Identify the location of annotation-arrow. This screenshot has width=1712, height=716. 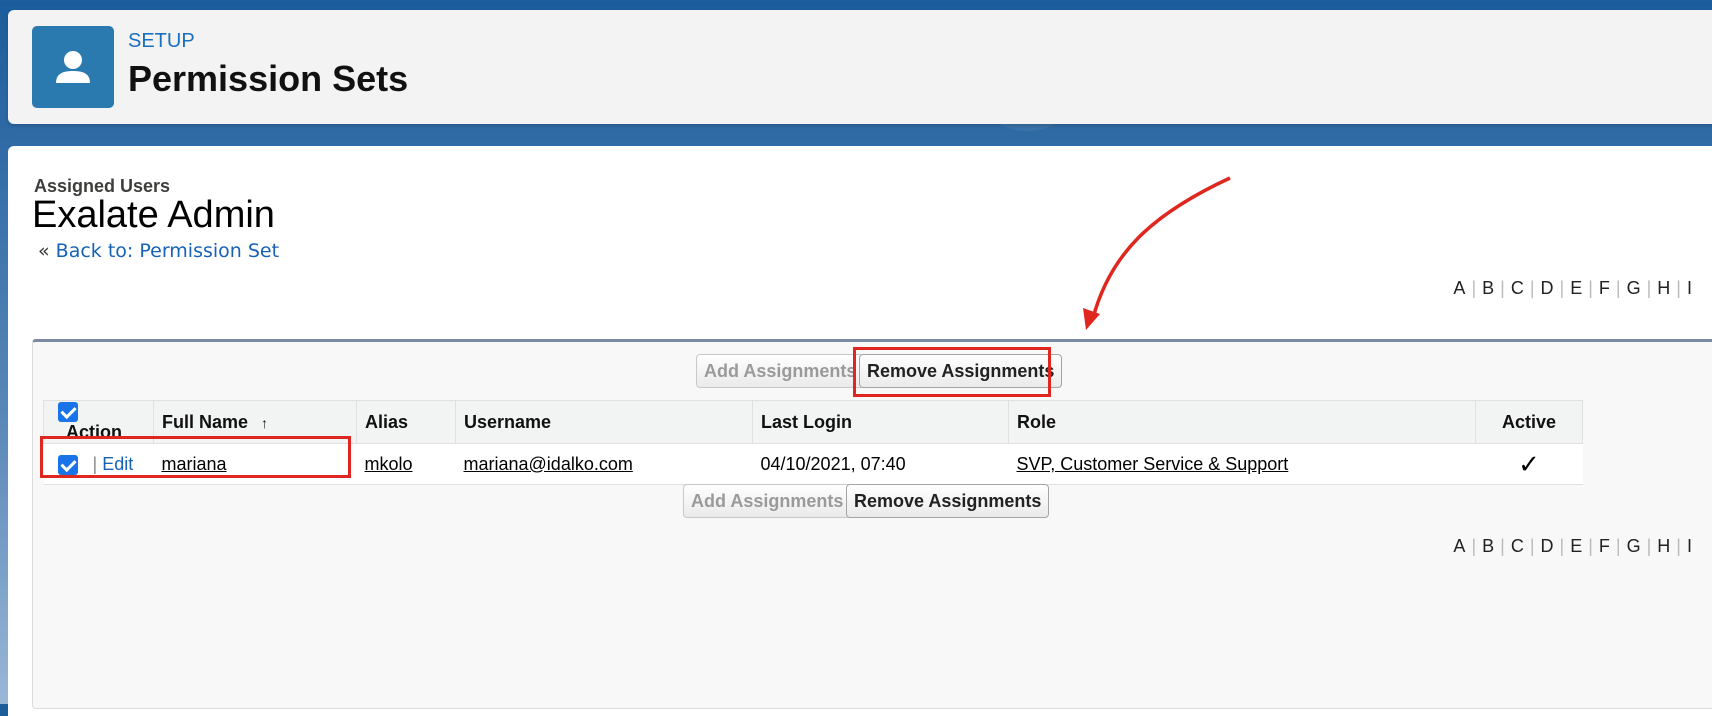
(1157, 253).